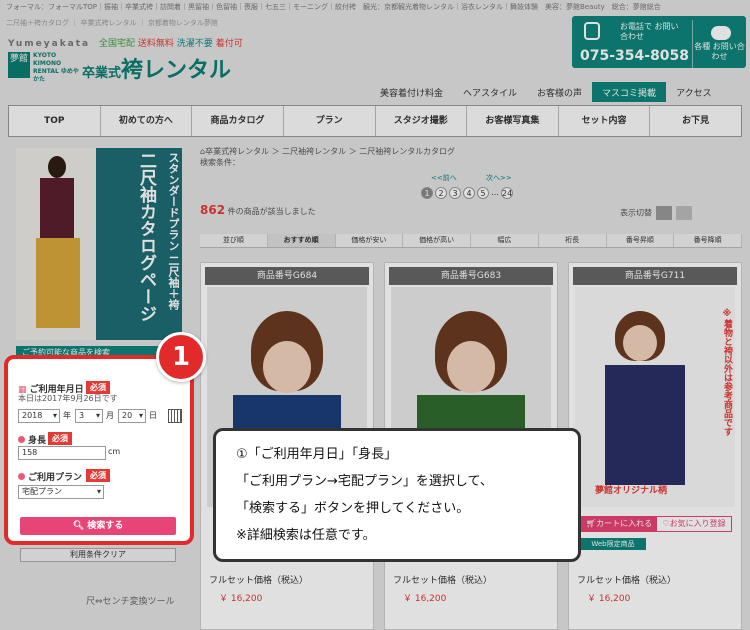  Describe the element at coordinates (330, 121) in the screenshot. I see `nav-plan: プラン` at that location.